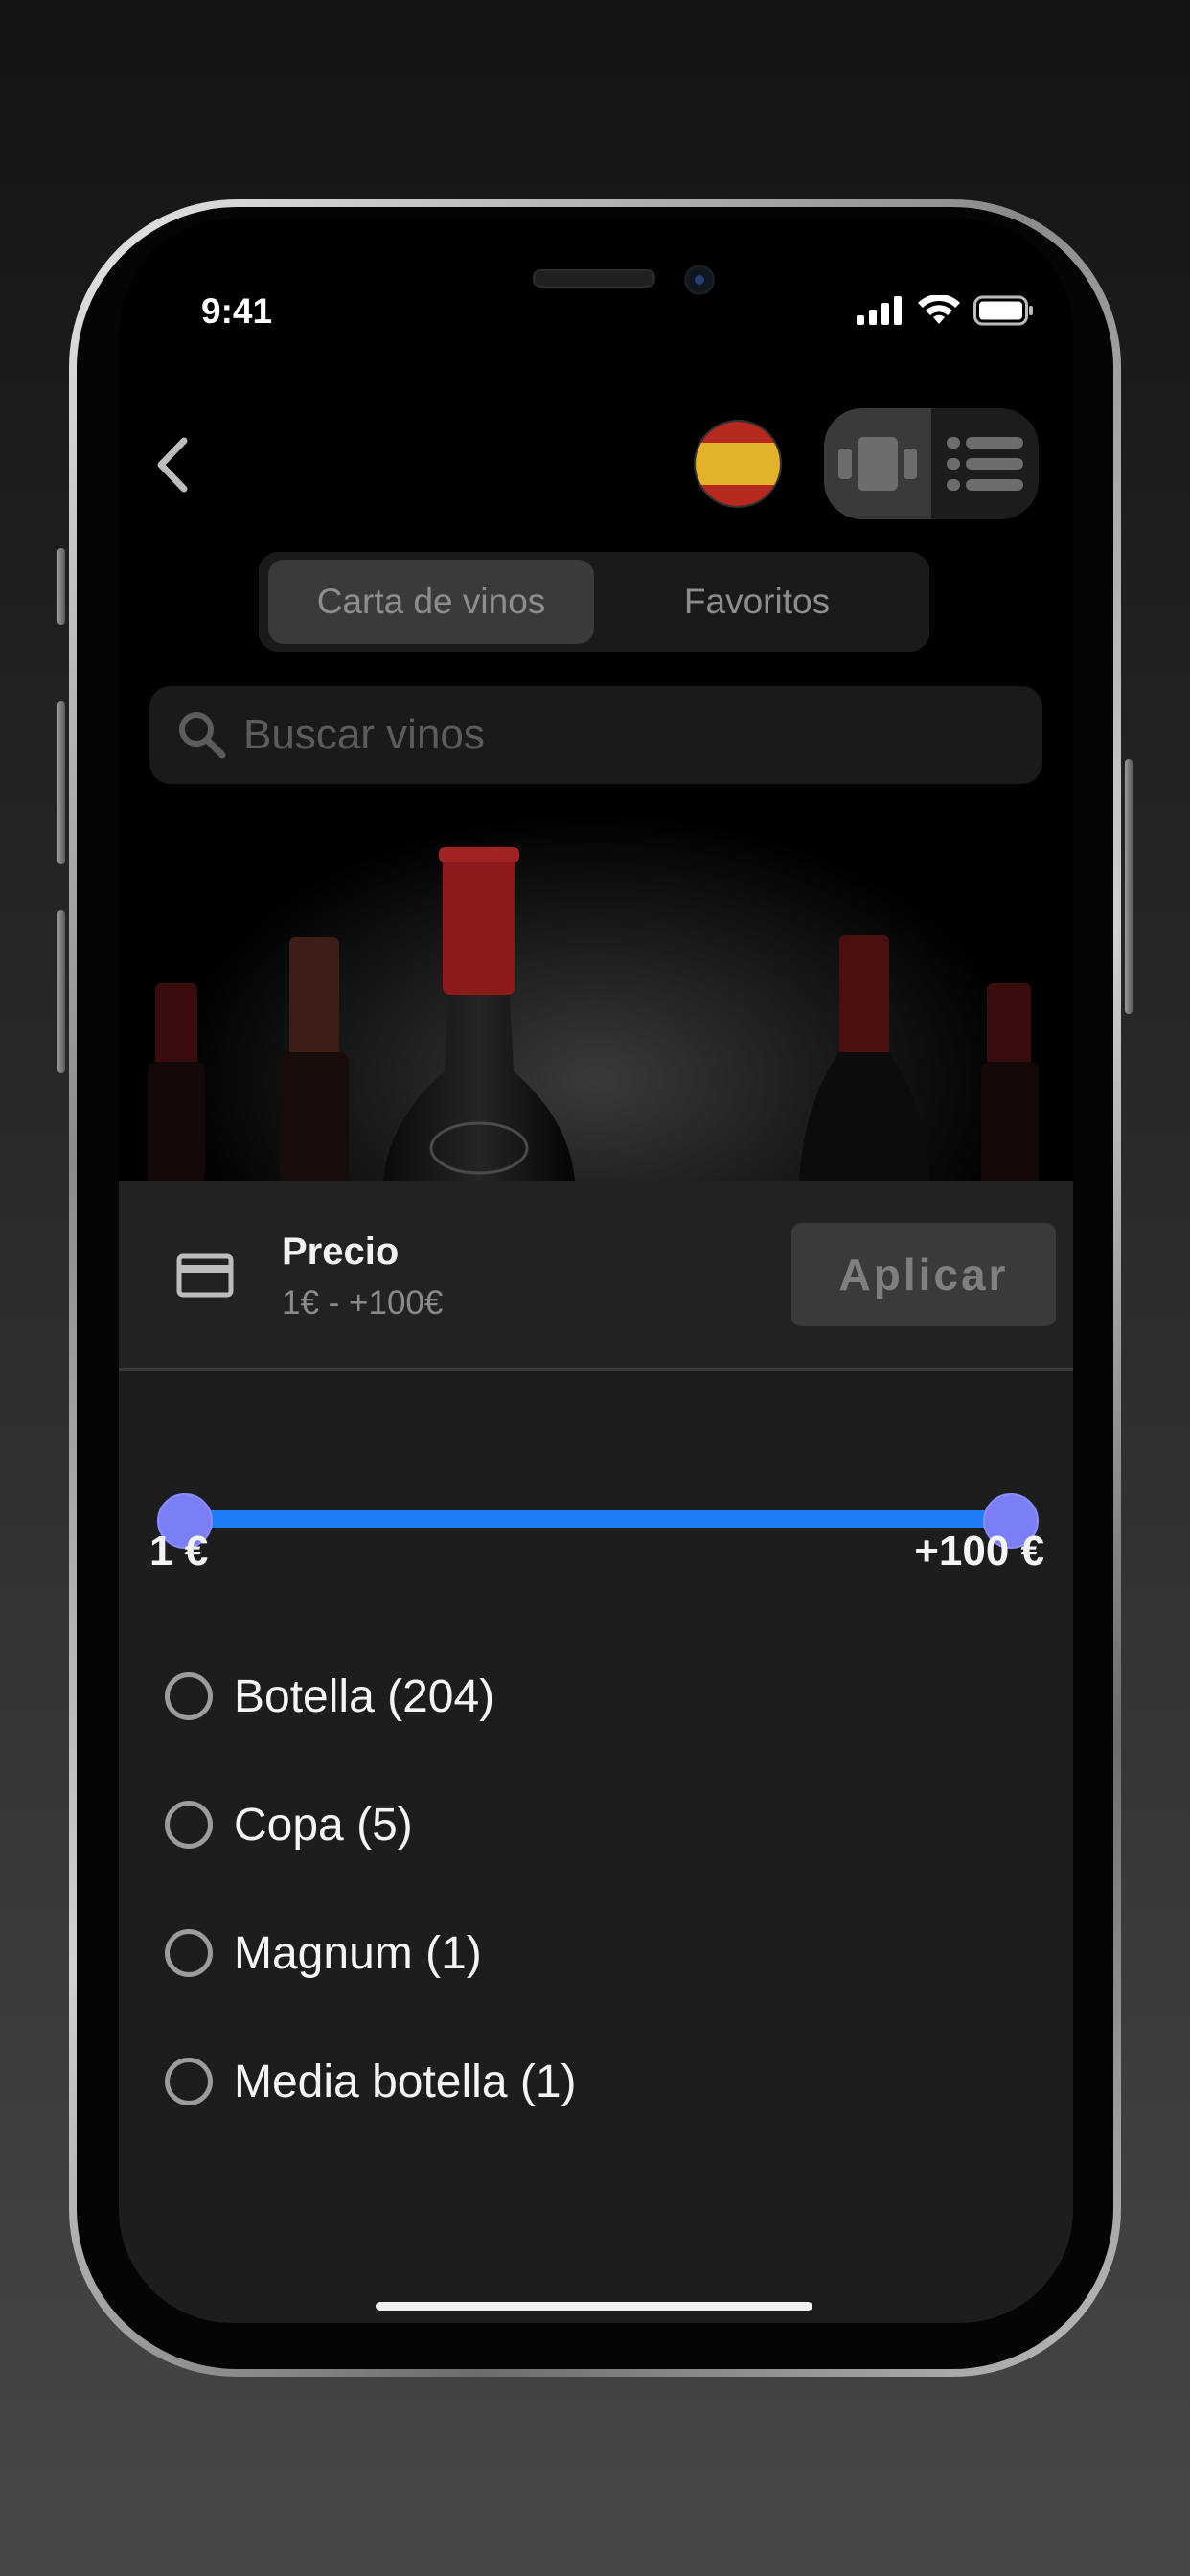  Describe the element at coordinates (596, 1276) in the screenshot. I see `filter-sheet-header: Precio 1€ - +100€ Aplicar` at that location.